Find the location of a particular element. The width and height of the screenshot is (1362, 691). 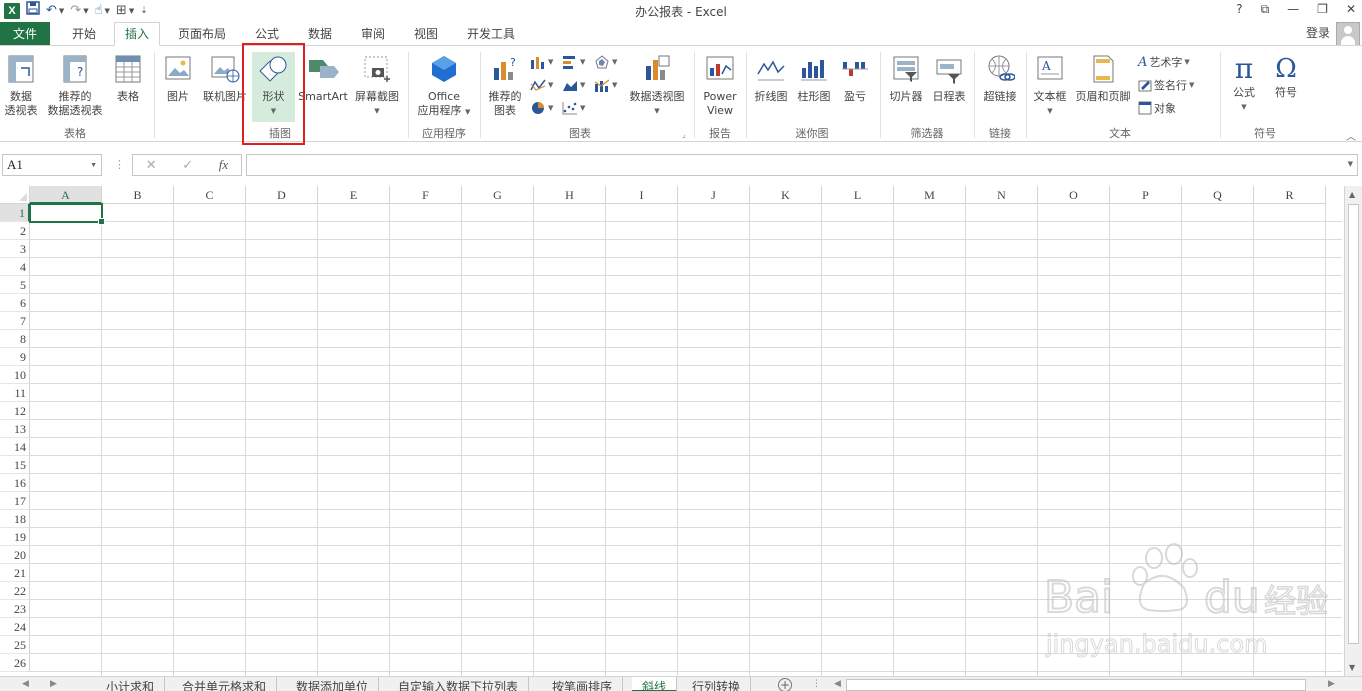

row-header-21: 21 is located at coordinates (15, 573).